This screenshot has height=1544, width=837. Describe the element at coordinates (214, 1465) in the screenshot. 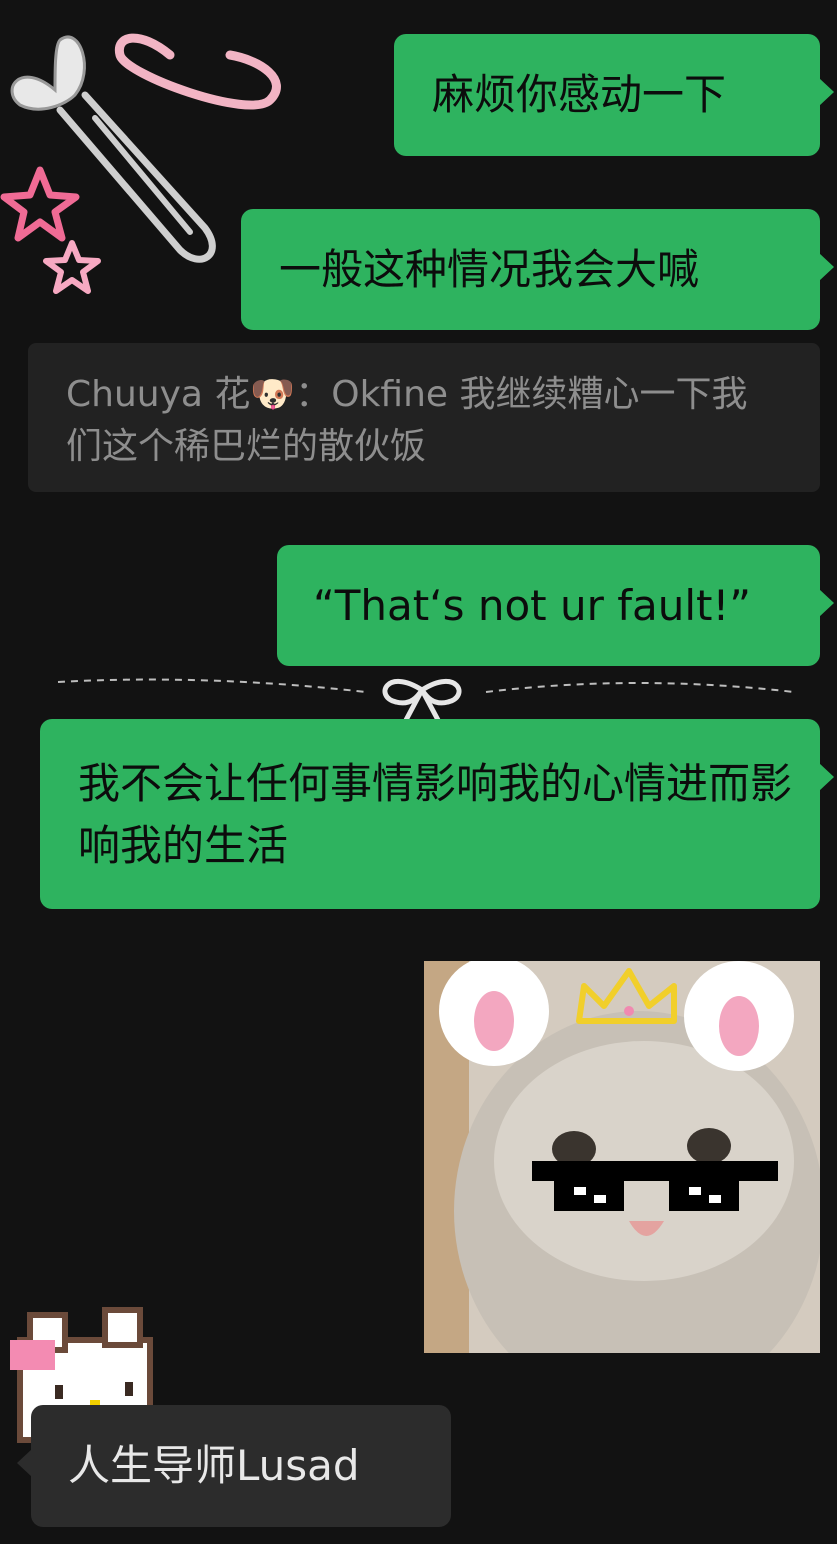

I see `message-text: 人生导师Lusad` at that location.